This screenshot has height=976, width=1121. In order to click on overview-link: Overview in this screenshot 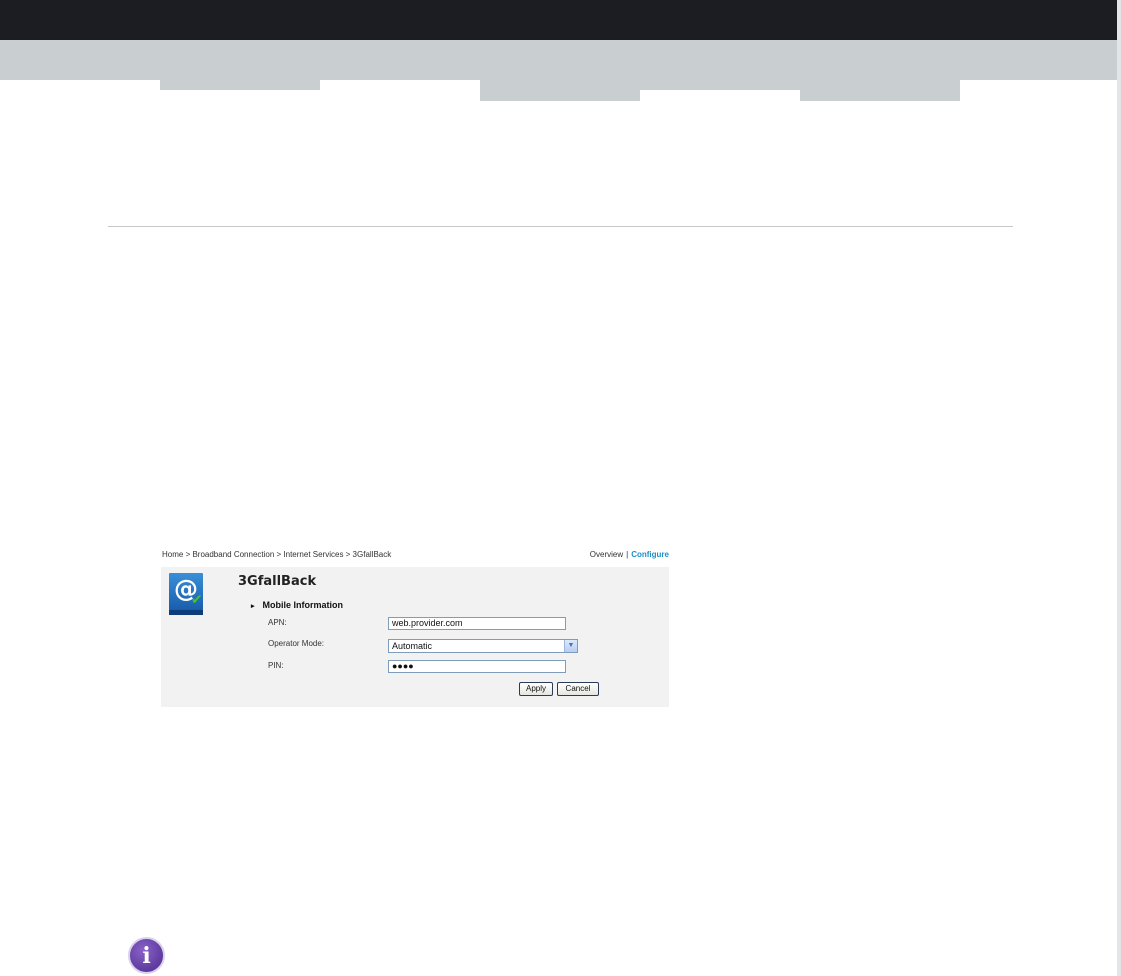, I will do `click(606, 554)`.